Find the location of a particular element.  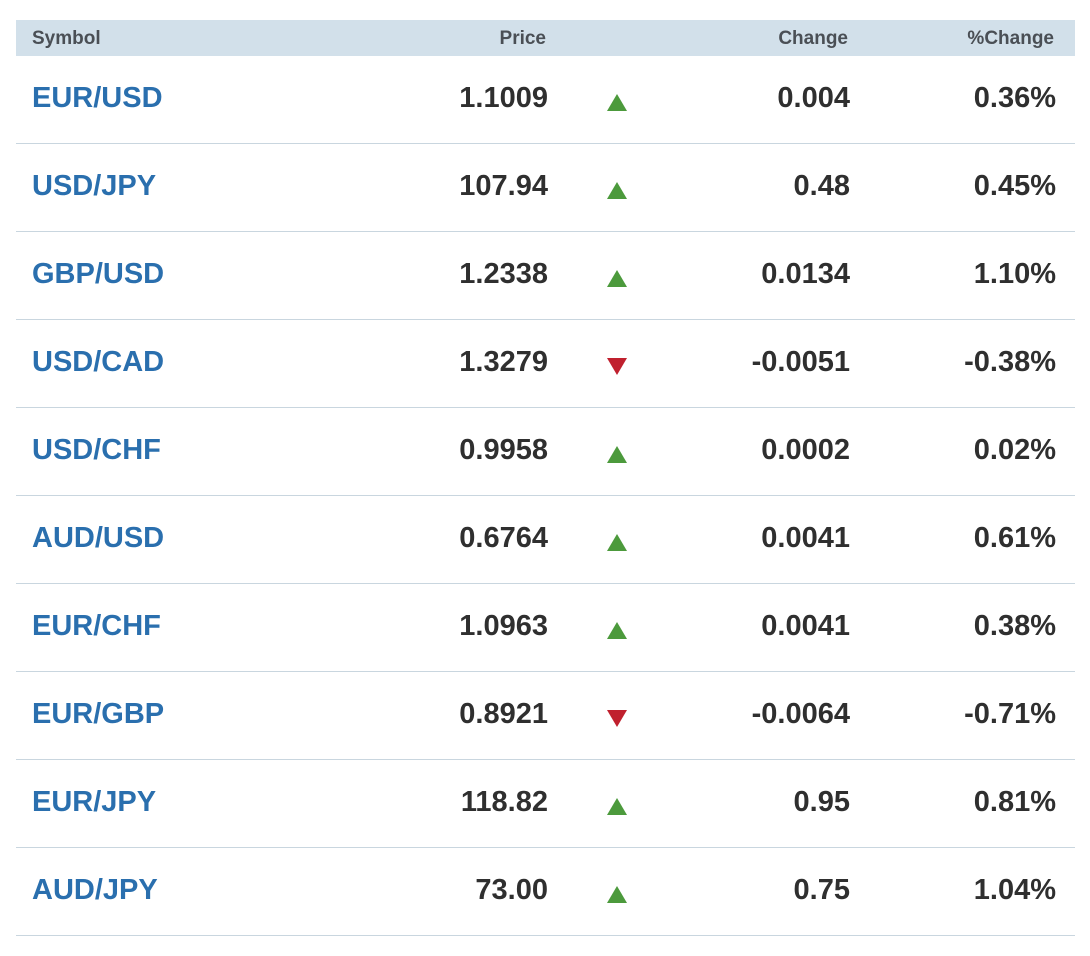

symbol-link: USD/CHF is located at coordinates (96, 450).